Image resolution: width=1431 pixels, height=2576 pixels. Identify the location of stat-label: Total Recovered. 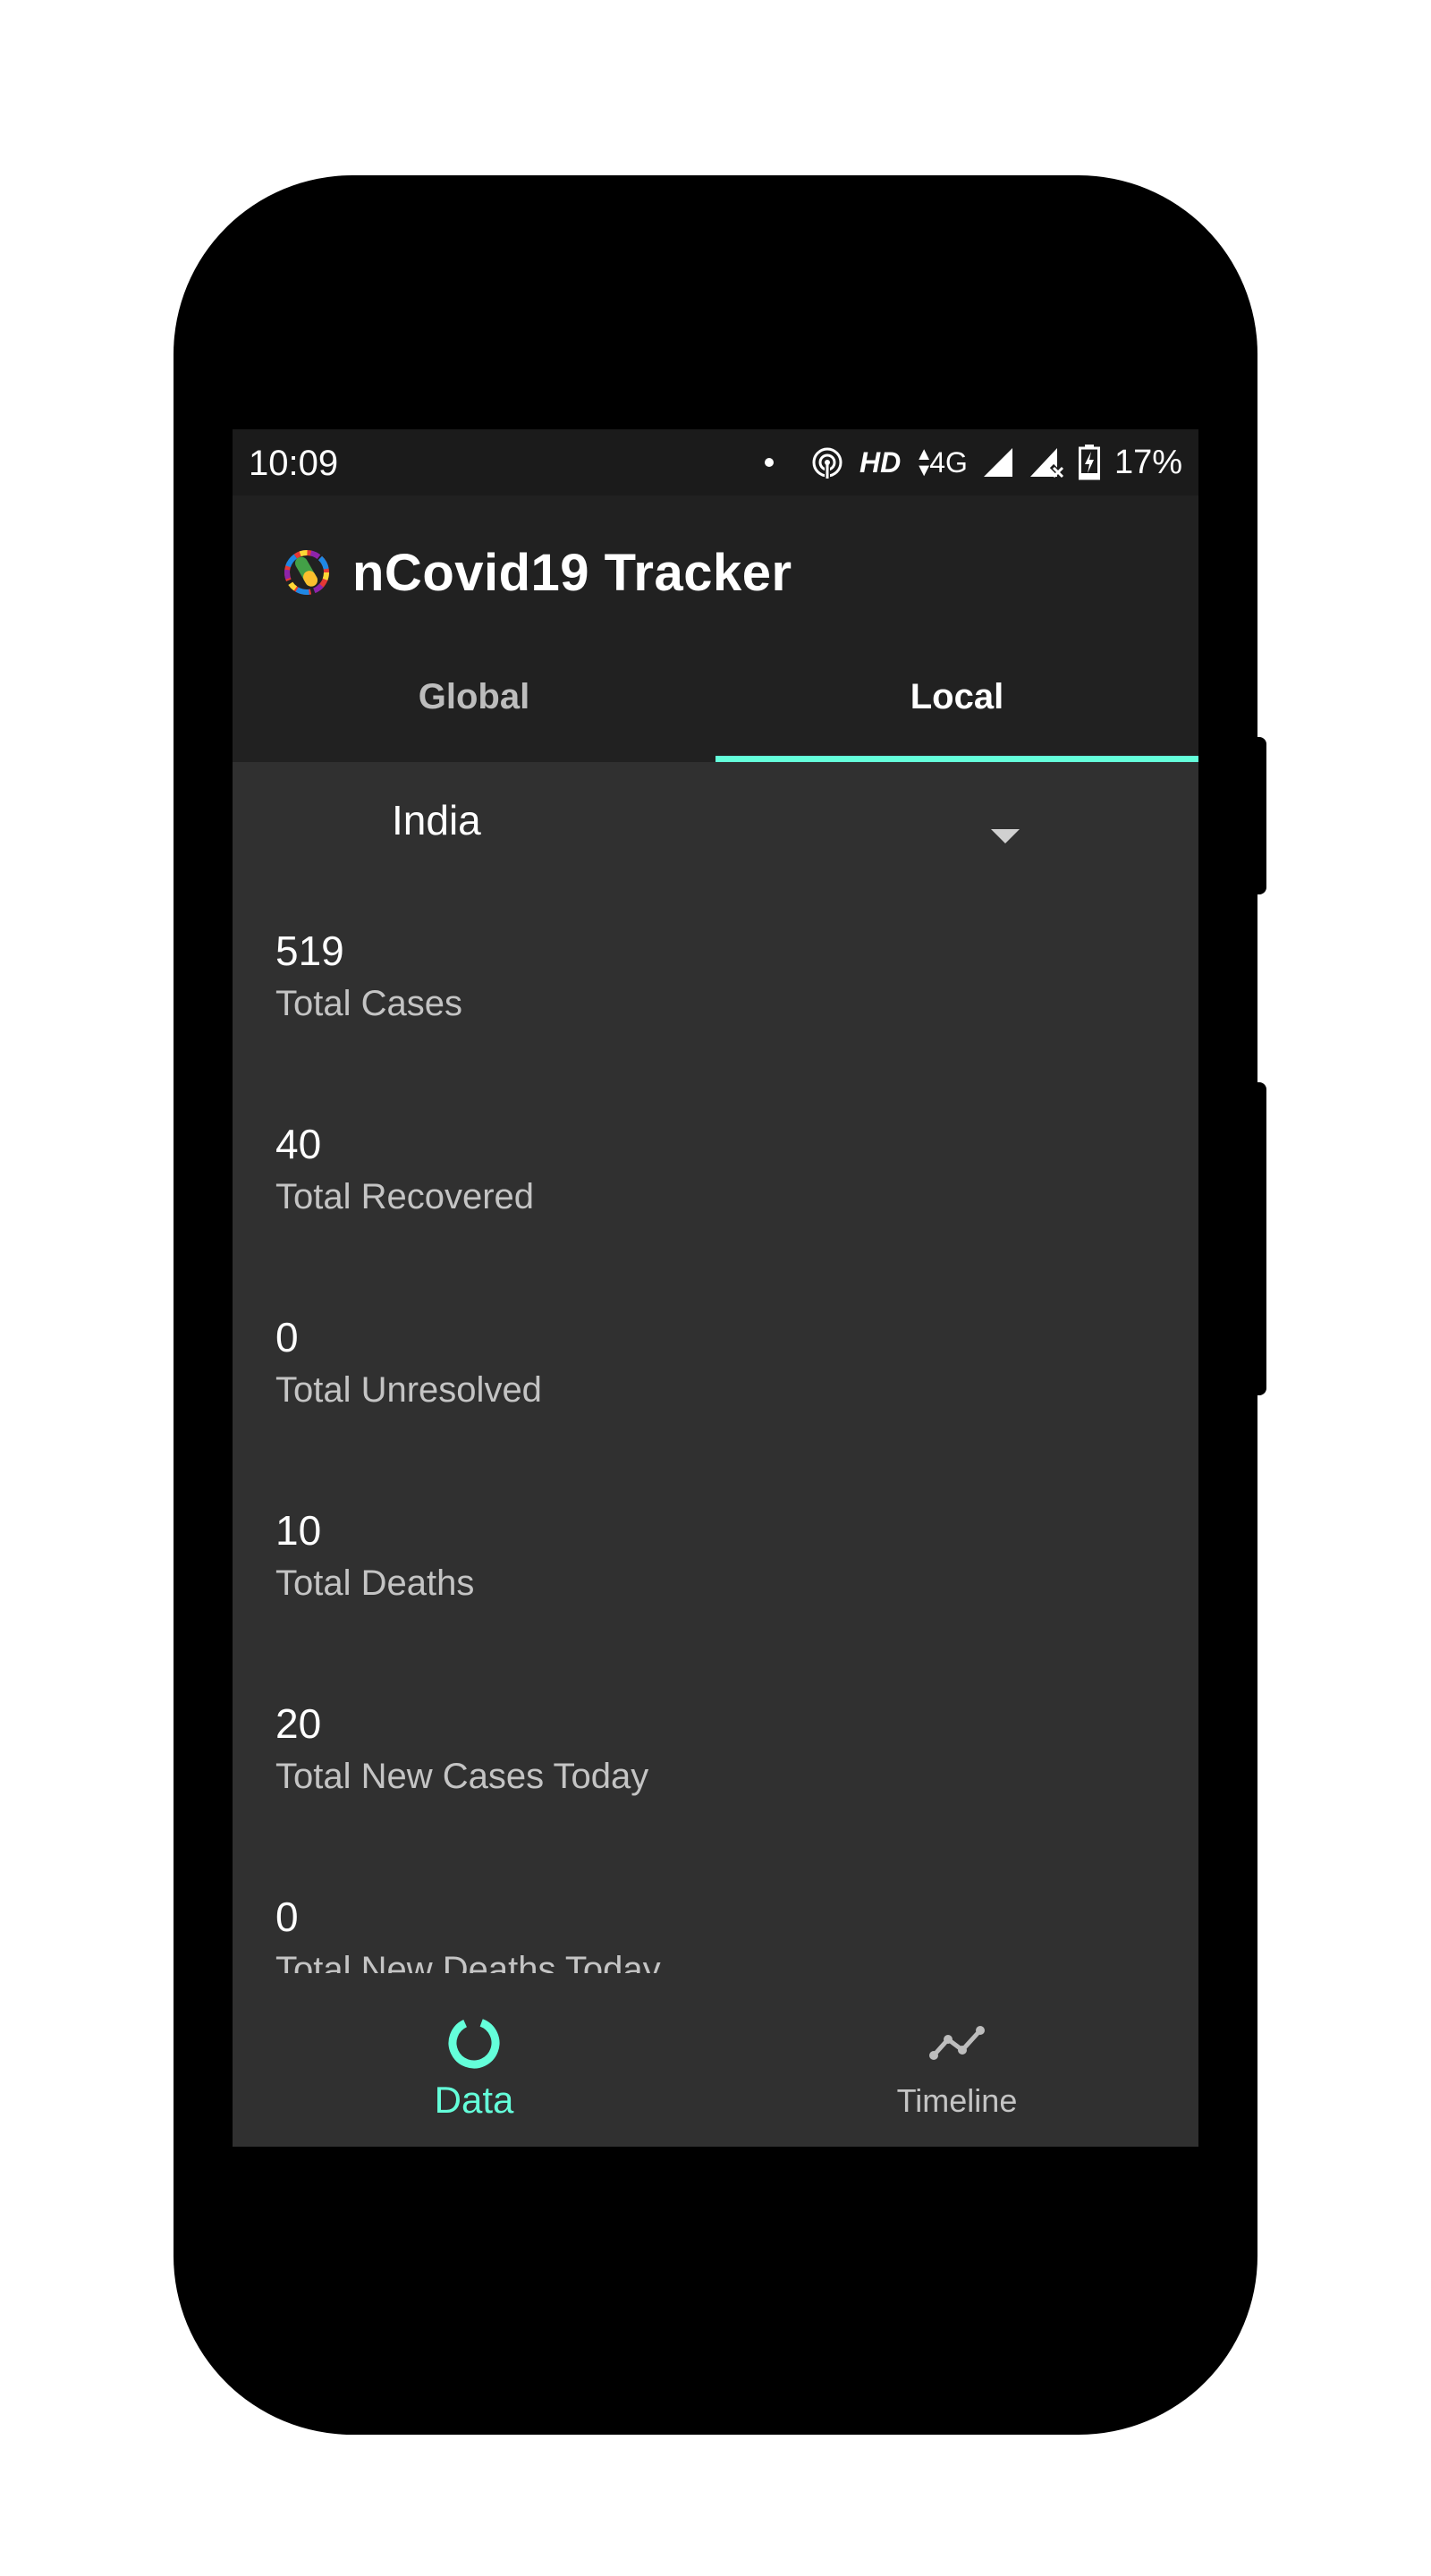
(405, 1196).